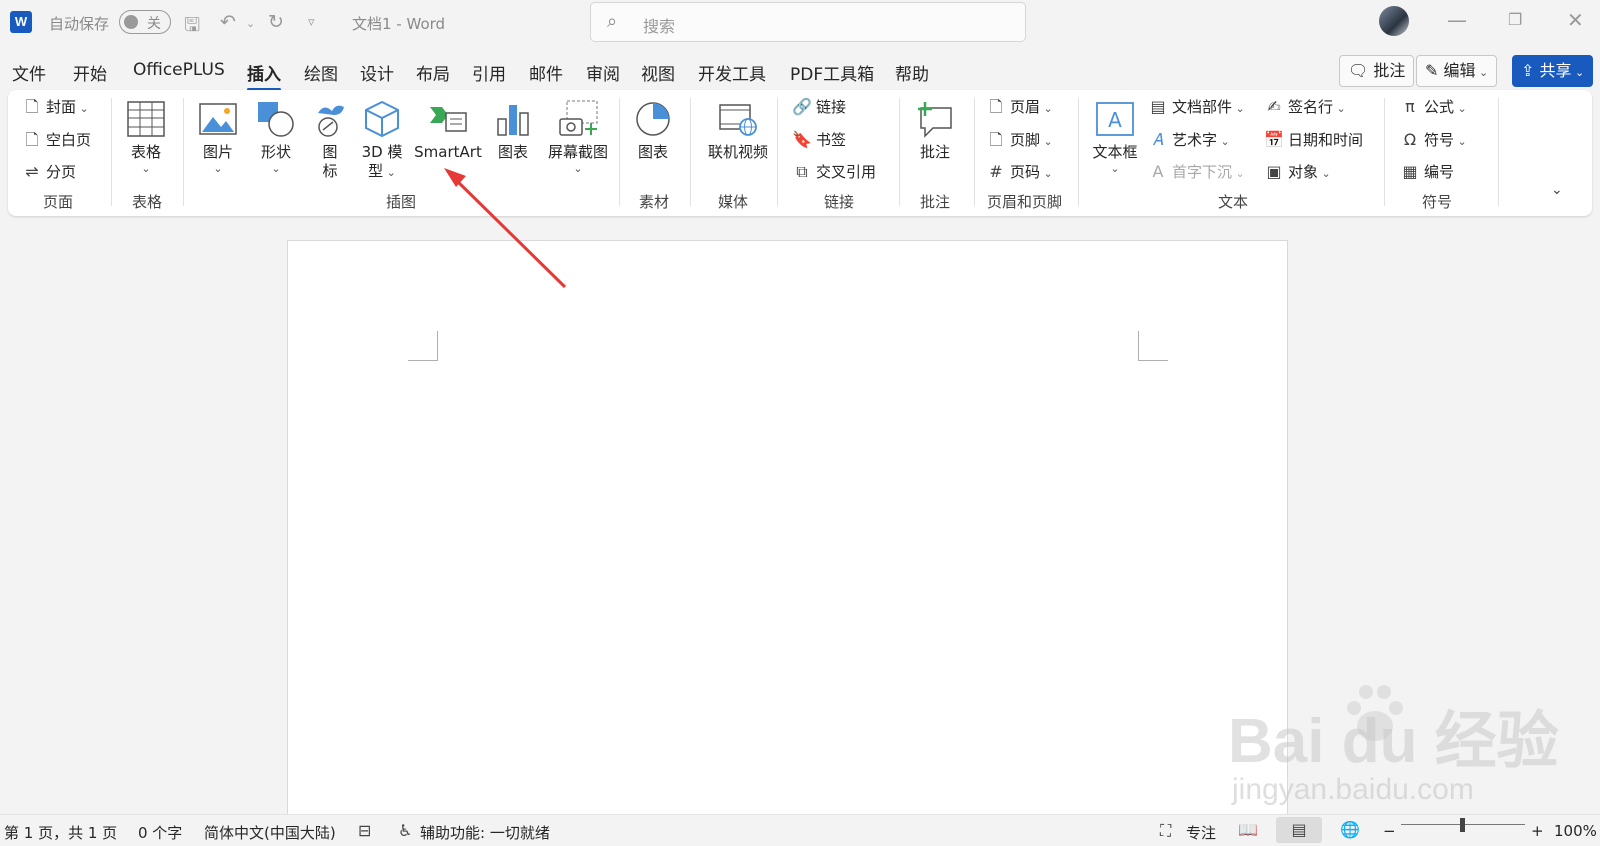 The image size is (1600, 846). I want to click on search-box: ⌕ 搜索, so click(808, 22).